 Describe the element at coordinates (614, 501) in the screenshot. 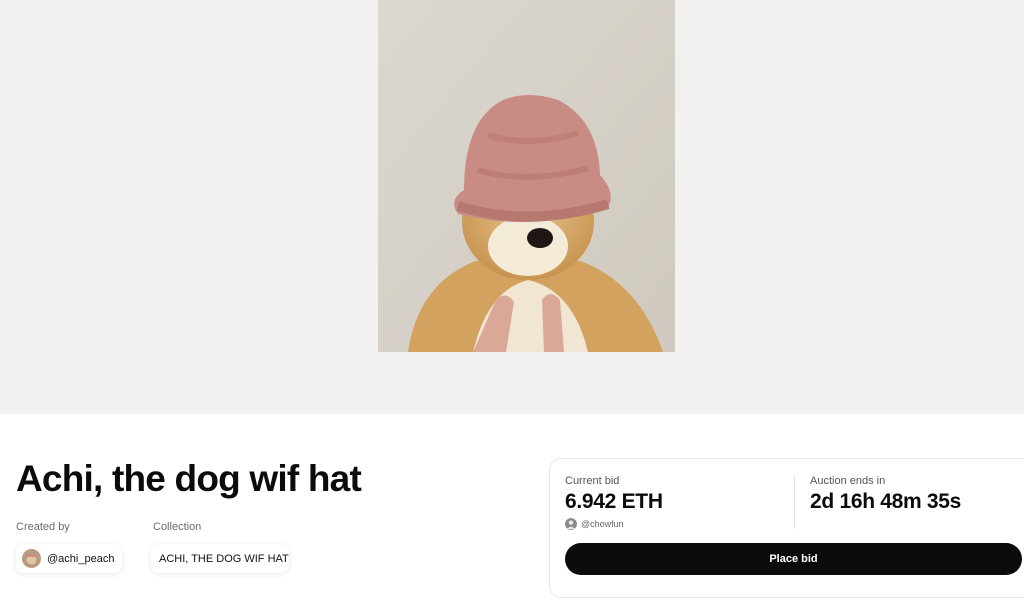

I see `current-bid-value: 6.942 ETH` at that location.